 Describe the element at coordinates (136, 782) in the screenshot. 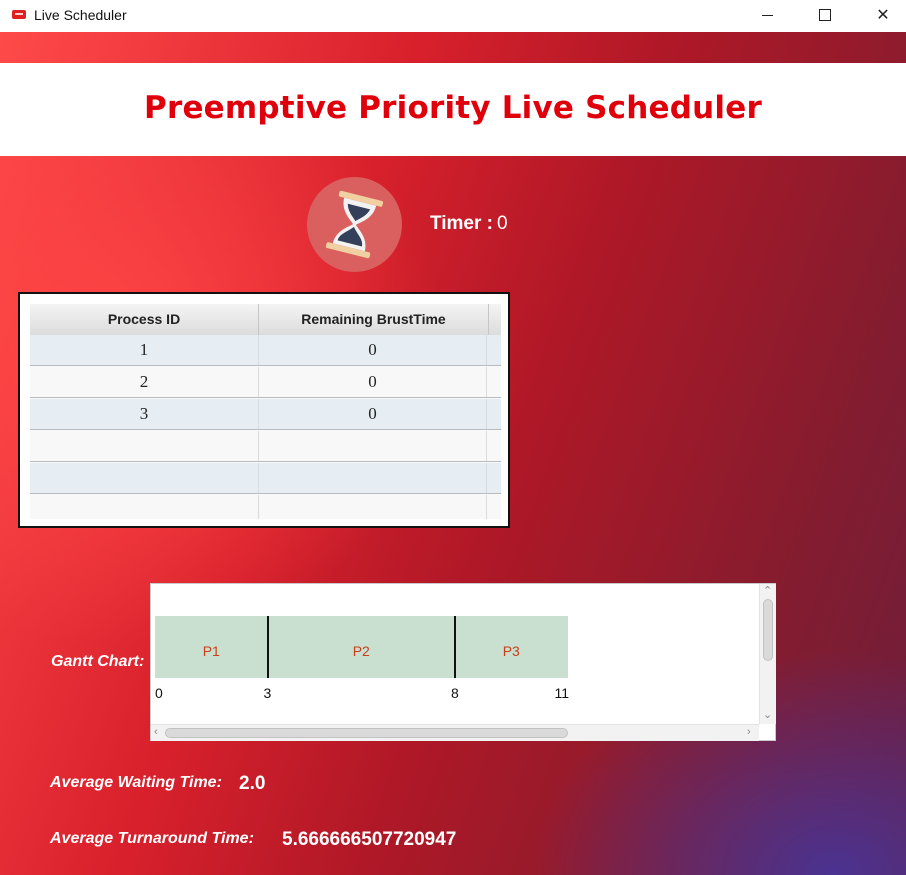

I see `avg-waiting-time-label: Average Waiting Time:` at that location.